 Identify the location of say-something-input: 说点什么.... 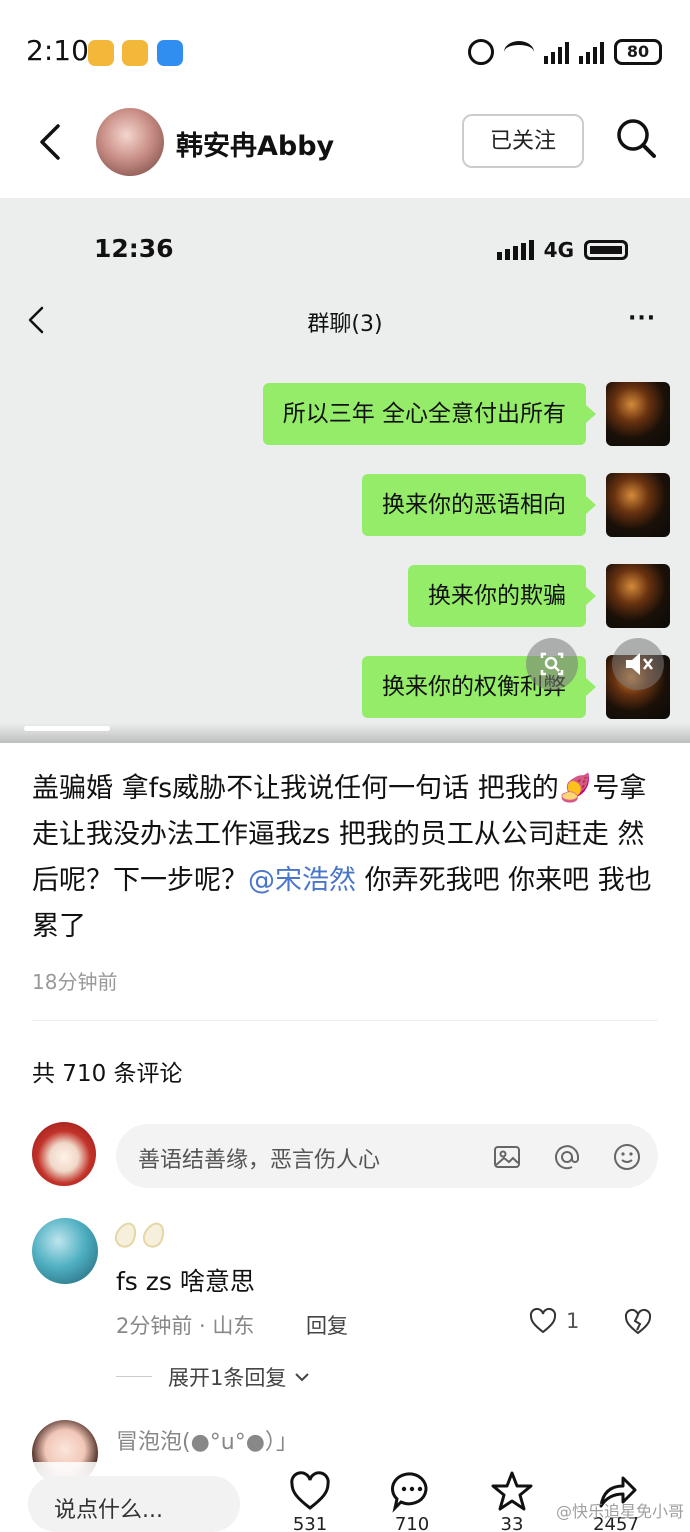
(134, 1504).